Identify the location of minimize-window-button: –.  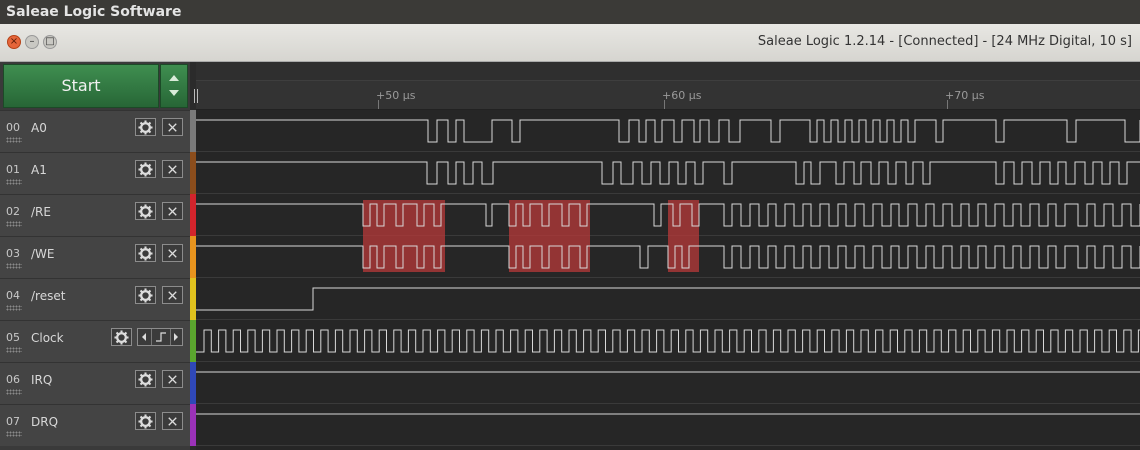
(32, 42).